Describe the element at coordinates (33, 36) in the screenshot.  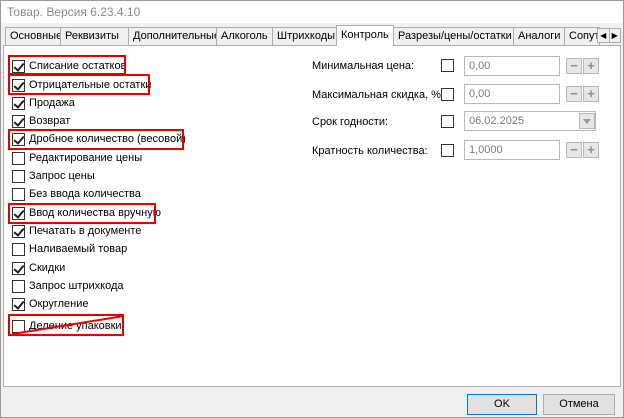
I see `tab-main: Основные` at that location.